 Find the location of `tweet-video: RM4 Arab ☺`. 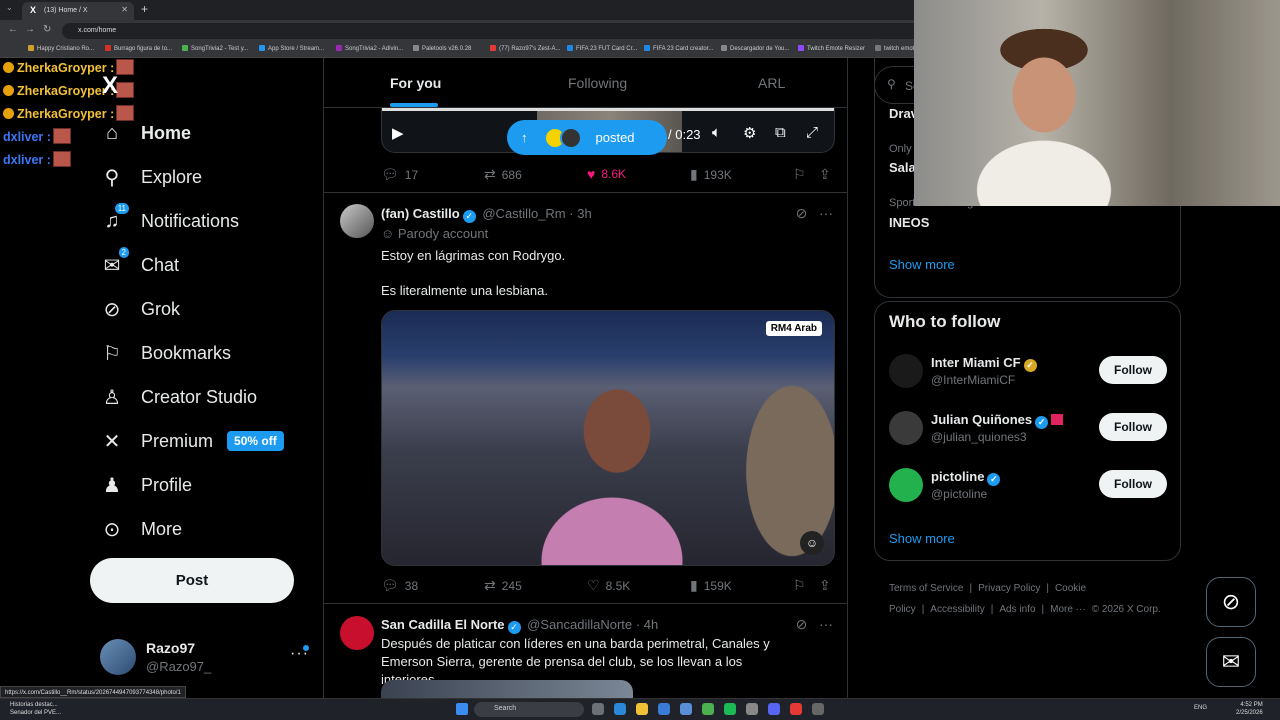

tweet-video: RM4 Arab ☺ is located at coordinates (608, 438).